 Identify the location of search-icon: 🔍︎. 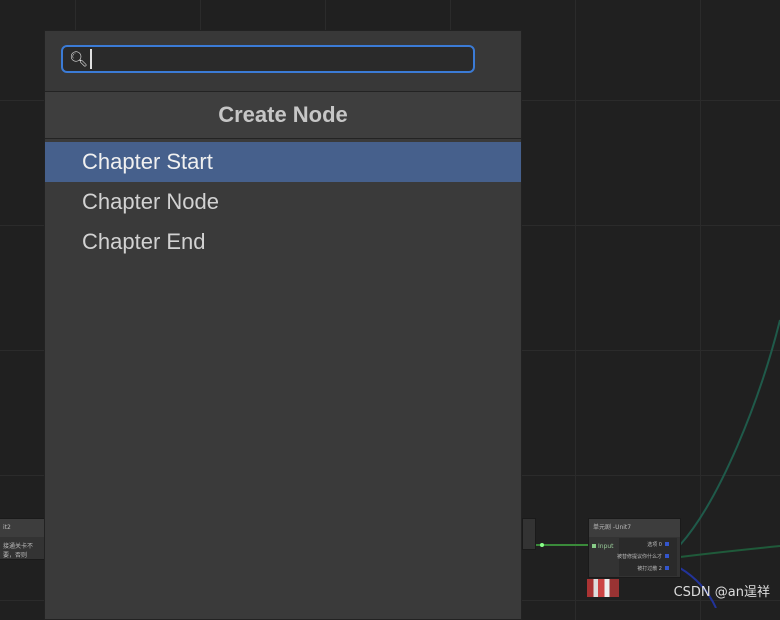
(79, 59).